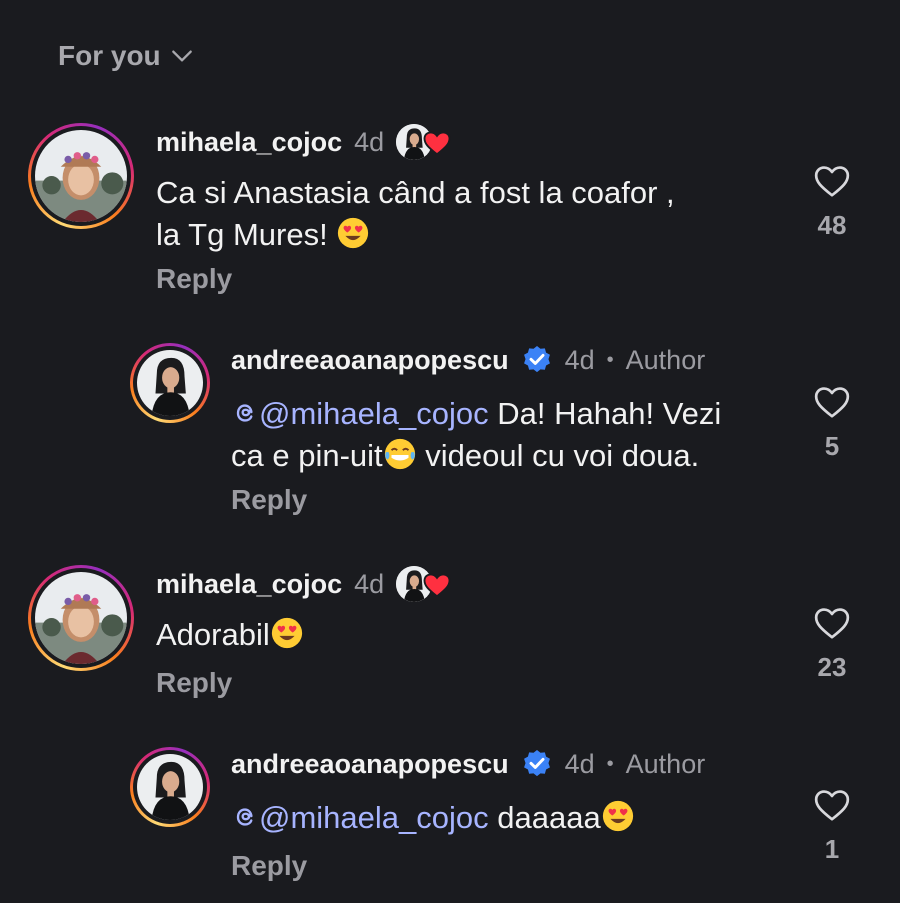 The width and height of the screenshot is (900, 903). Describe the element at coordinates (558, 455) in the screenshot. I see `comment-text-line: videoul cu voi doua.` at that location.